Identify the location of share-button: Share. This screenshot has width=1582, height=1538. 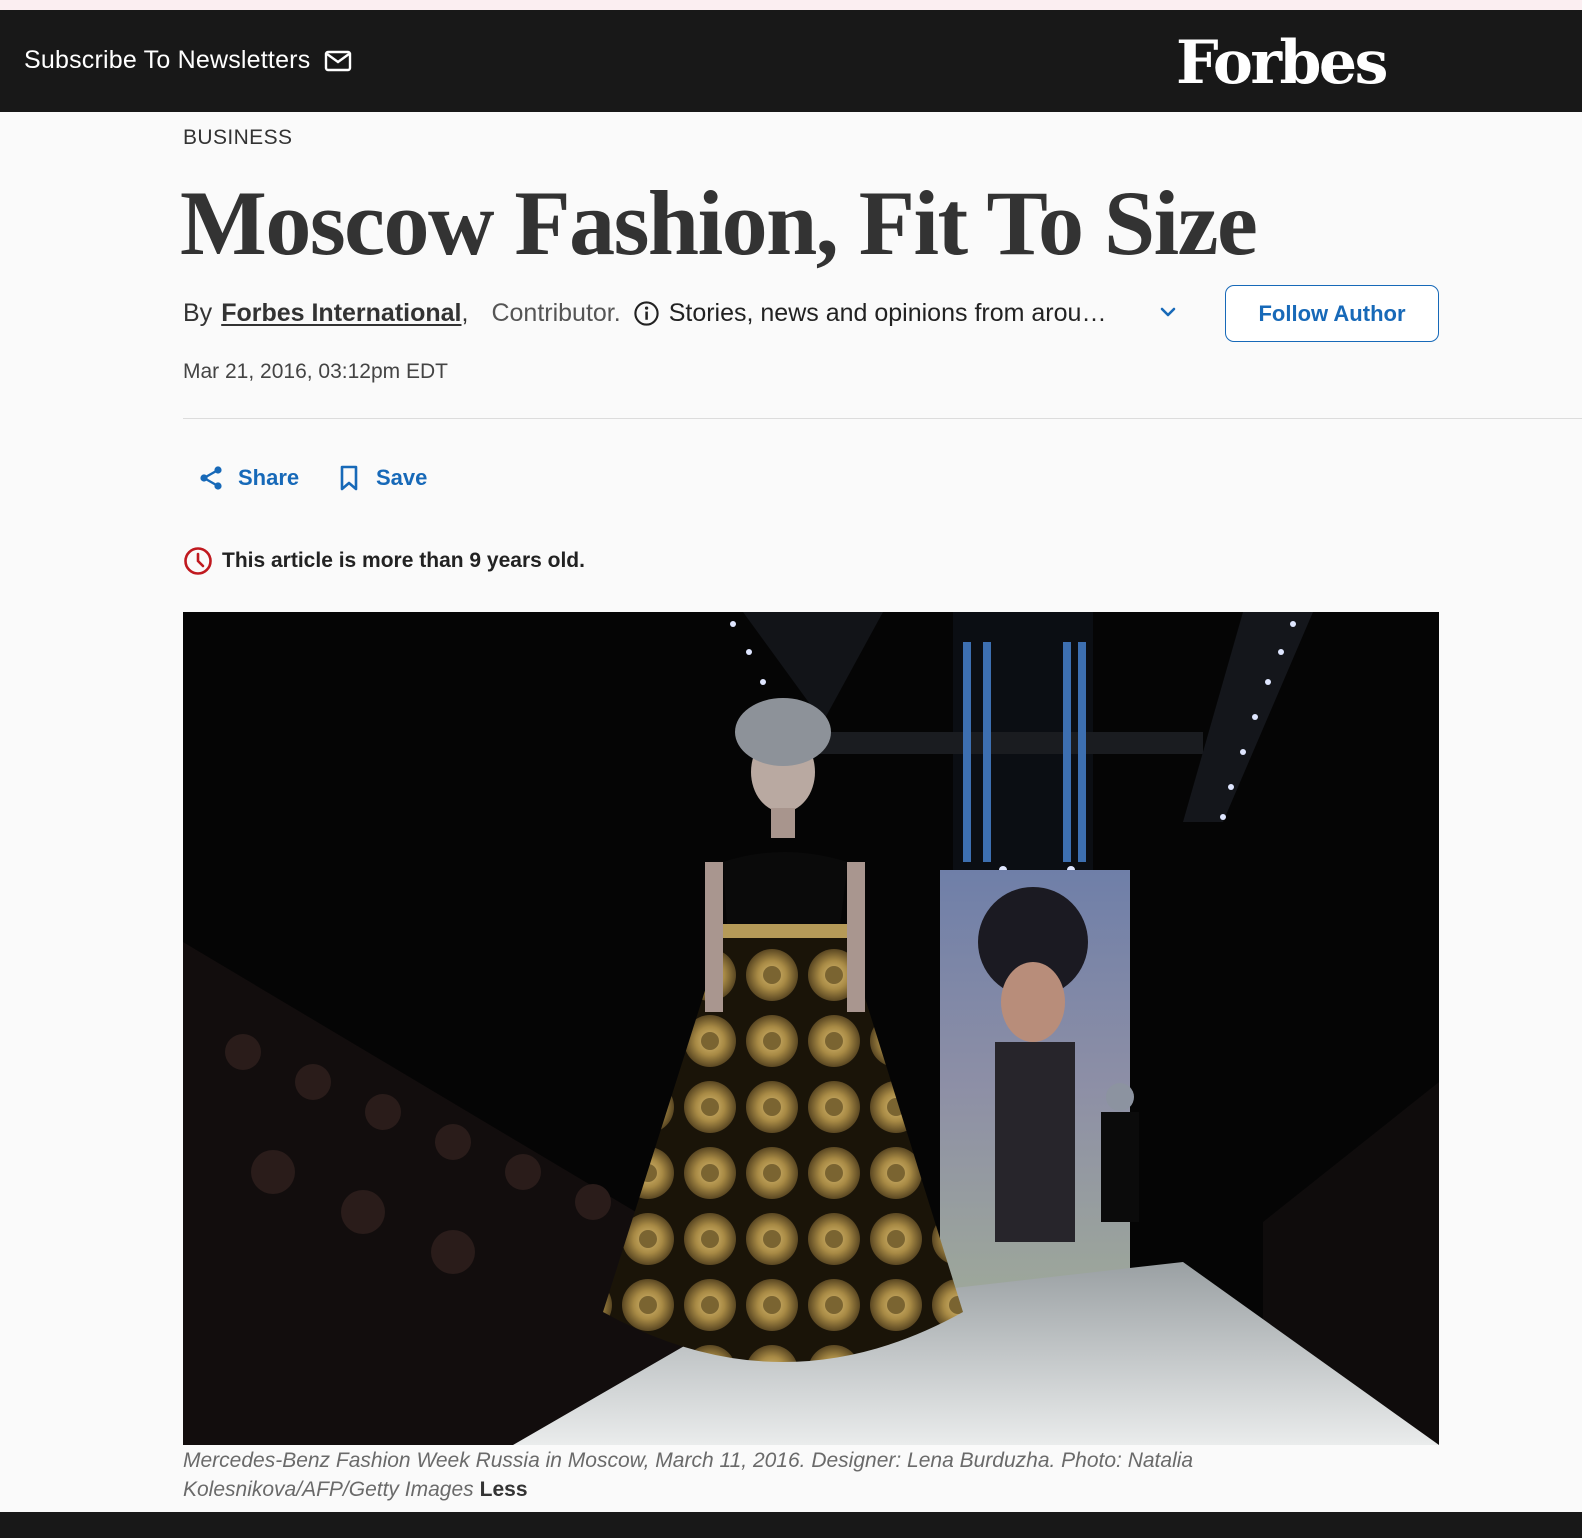
(248, 478).